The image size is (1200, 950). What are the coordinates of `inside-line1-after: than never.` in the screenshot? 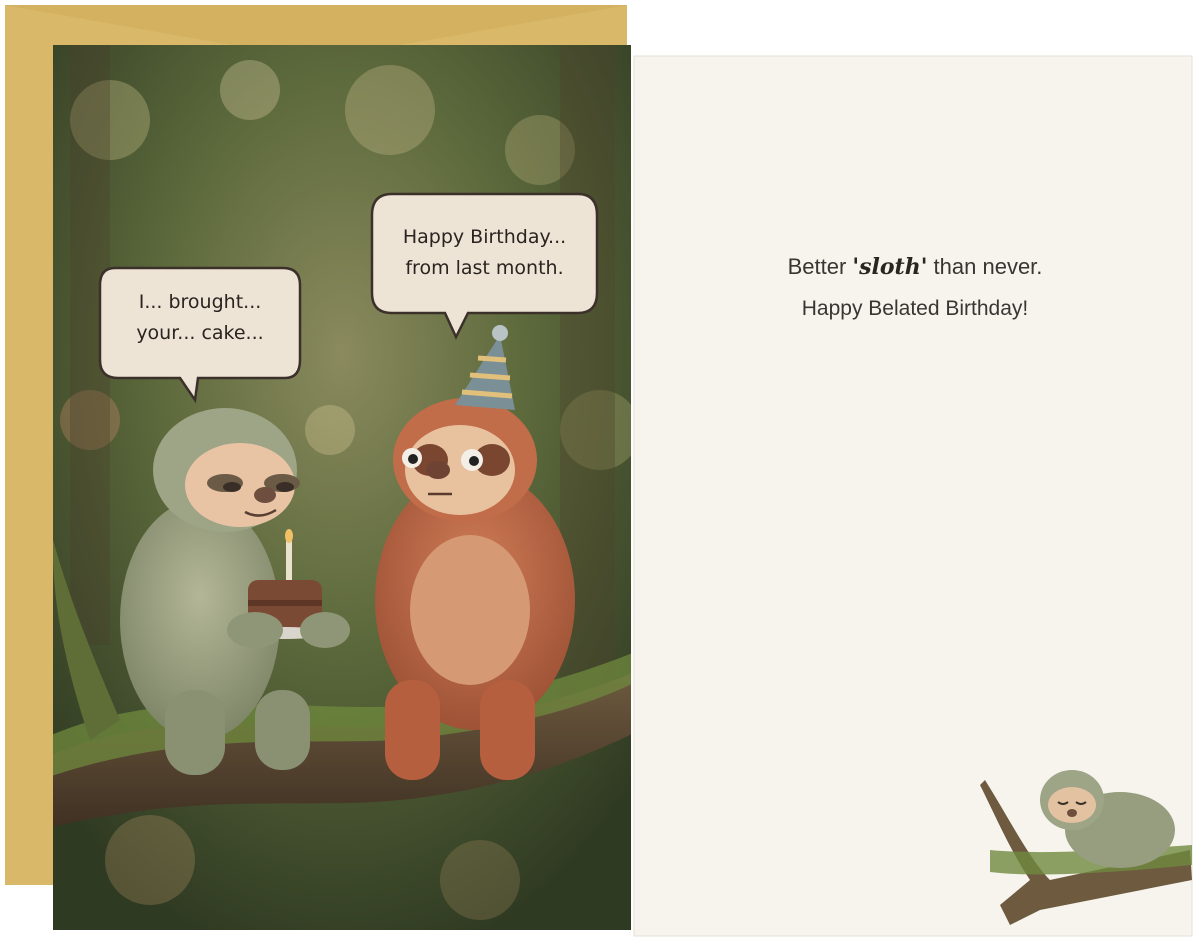 It's located at (985, 266).